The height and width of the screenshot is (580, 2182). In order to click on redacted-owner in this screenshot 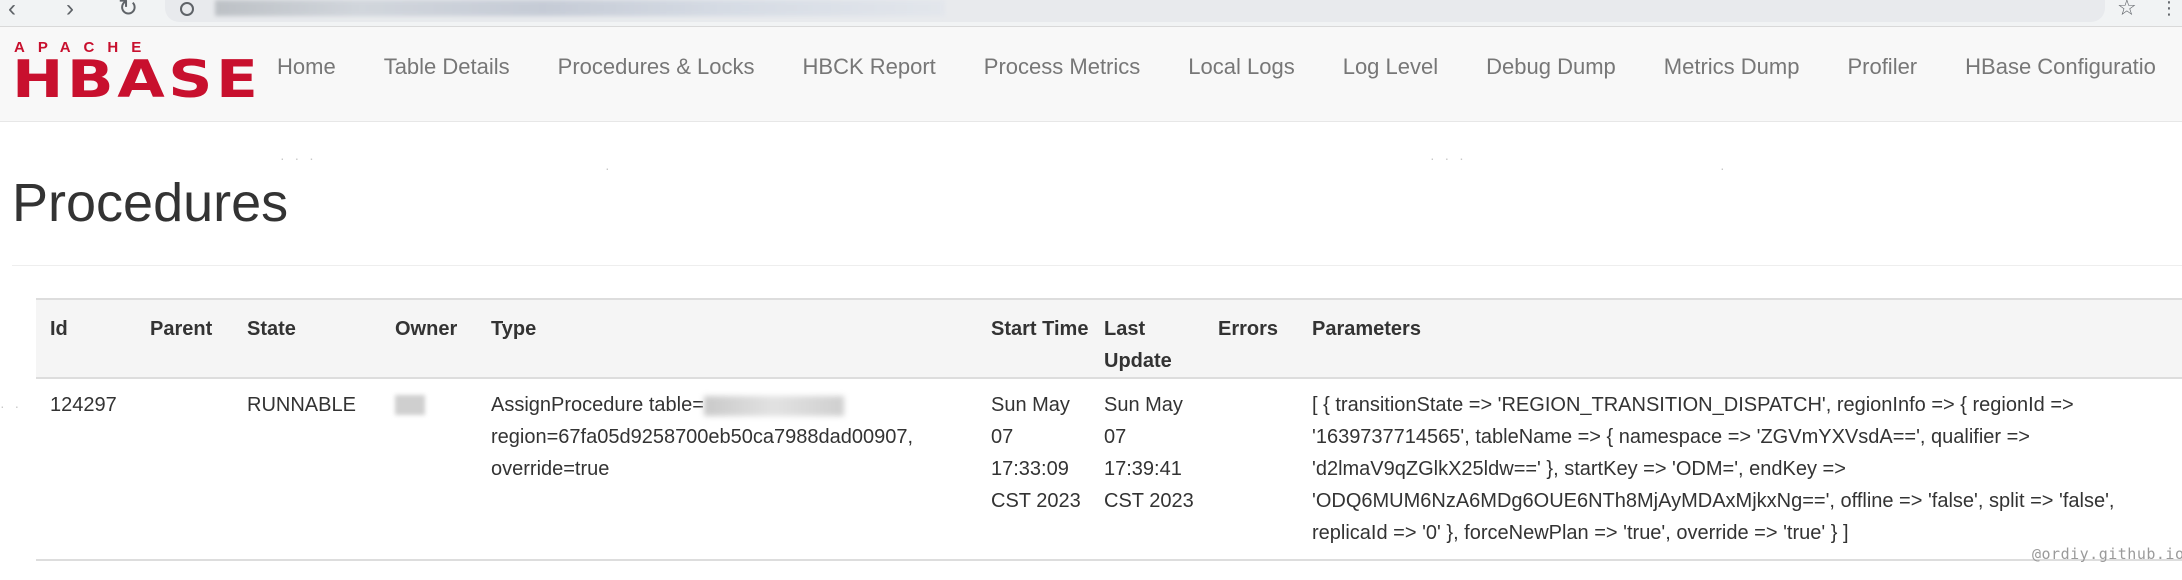, I will do `click(410, 405)`.